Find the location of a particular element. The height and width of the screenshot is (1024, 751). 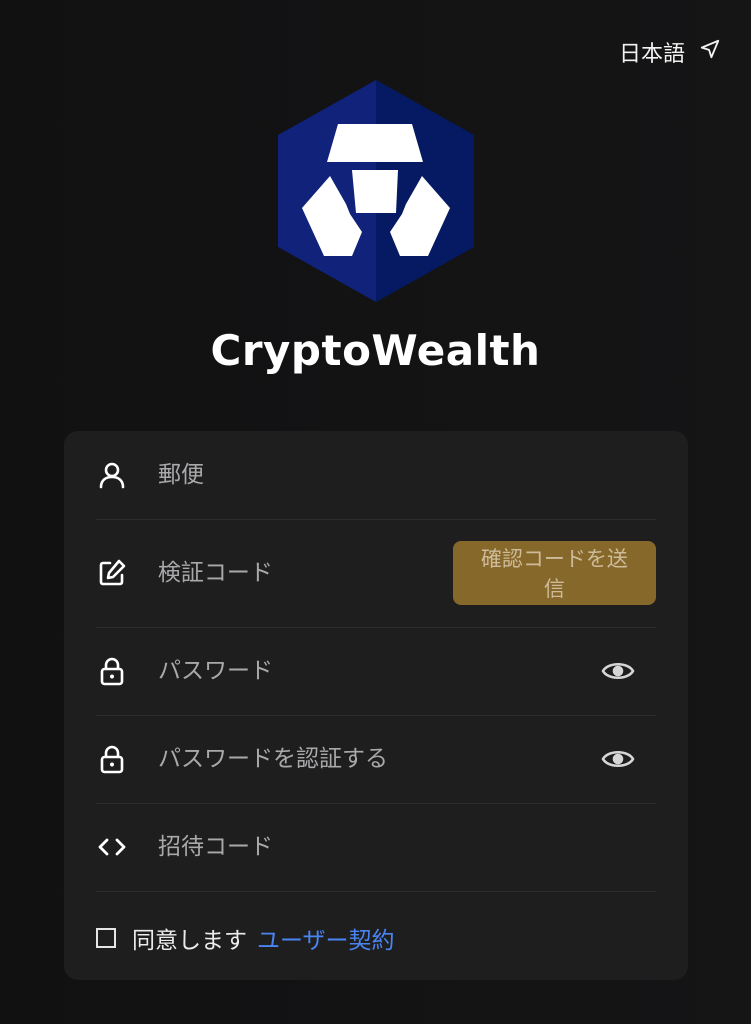

language-switcher: 日本語 is located at coordinates (670, 52).